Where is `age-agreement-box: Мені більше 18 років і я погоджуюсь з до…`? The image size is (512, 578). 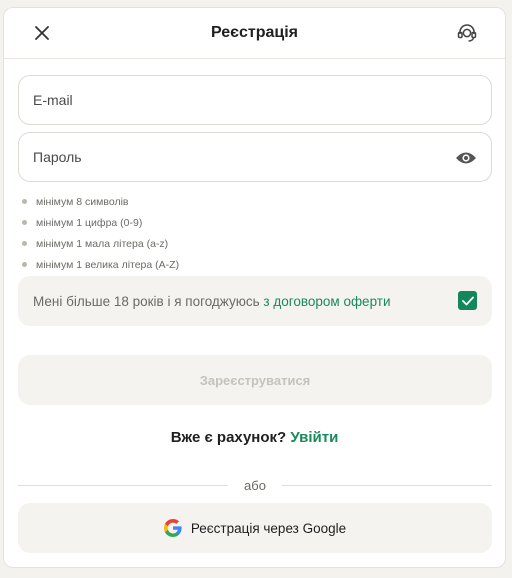
age-agreement-box: Мені більше 18 років і я погоджуюсь з до… is located at coordinates (255, 301).